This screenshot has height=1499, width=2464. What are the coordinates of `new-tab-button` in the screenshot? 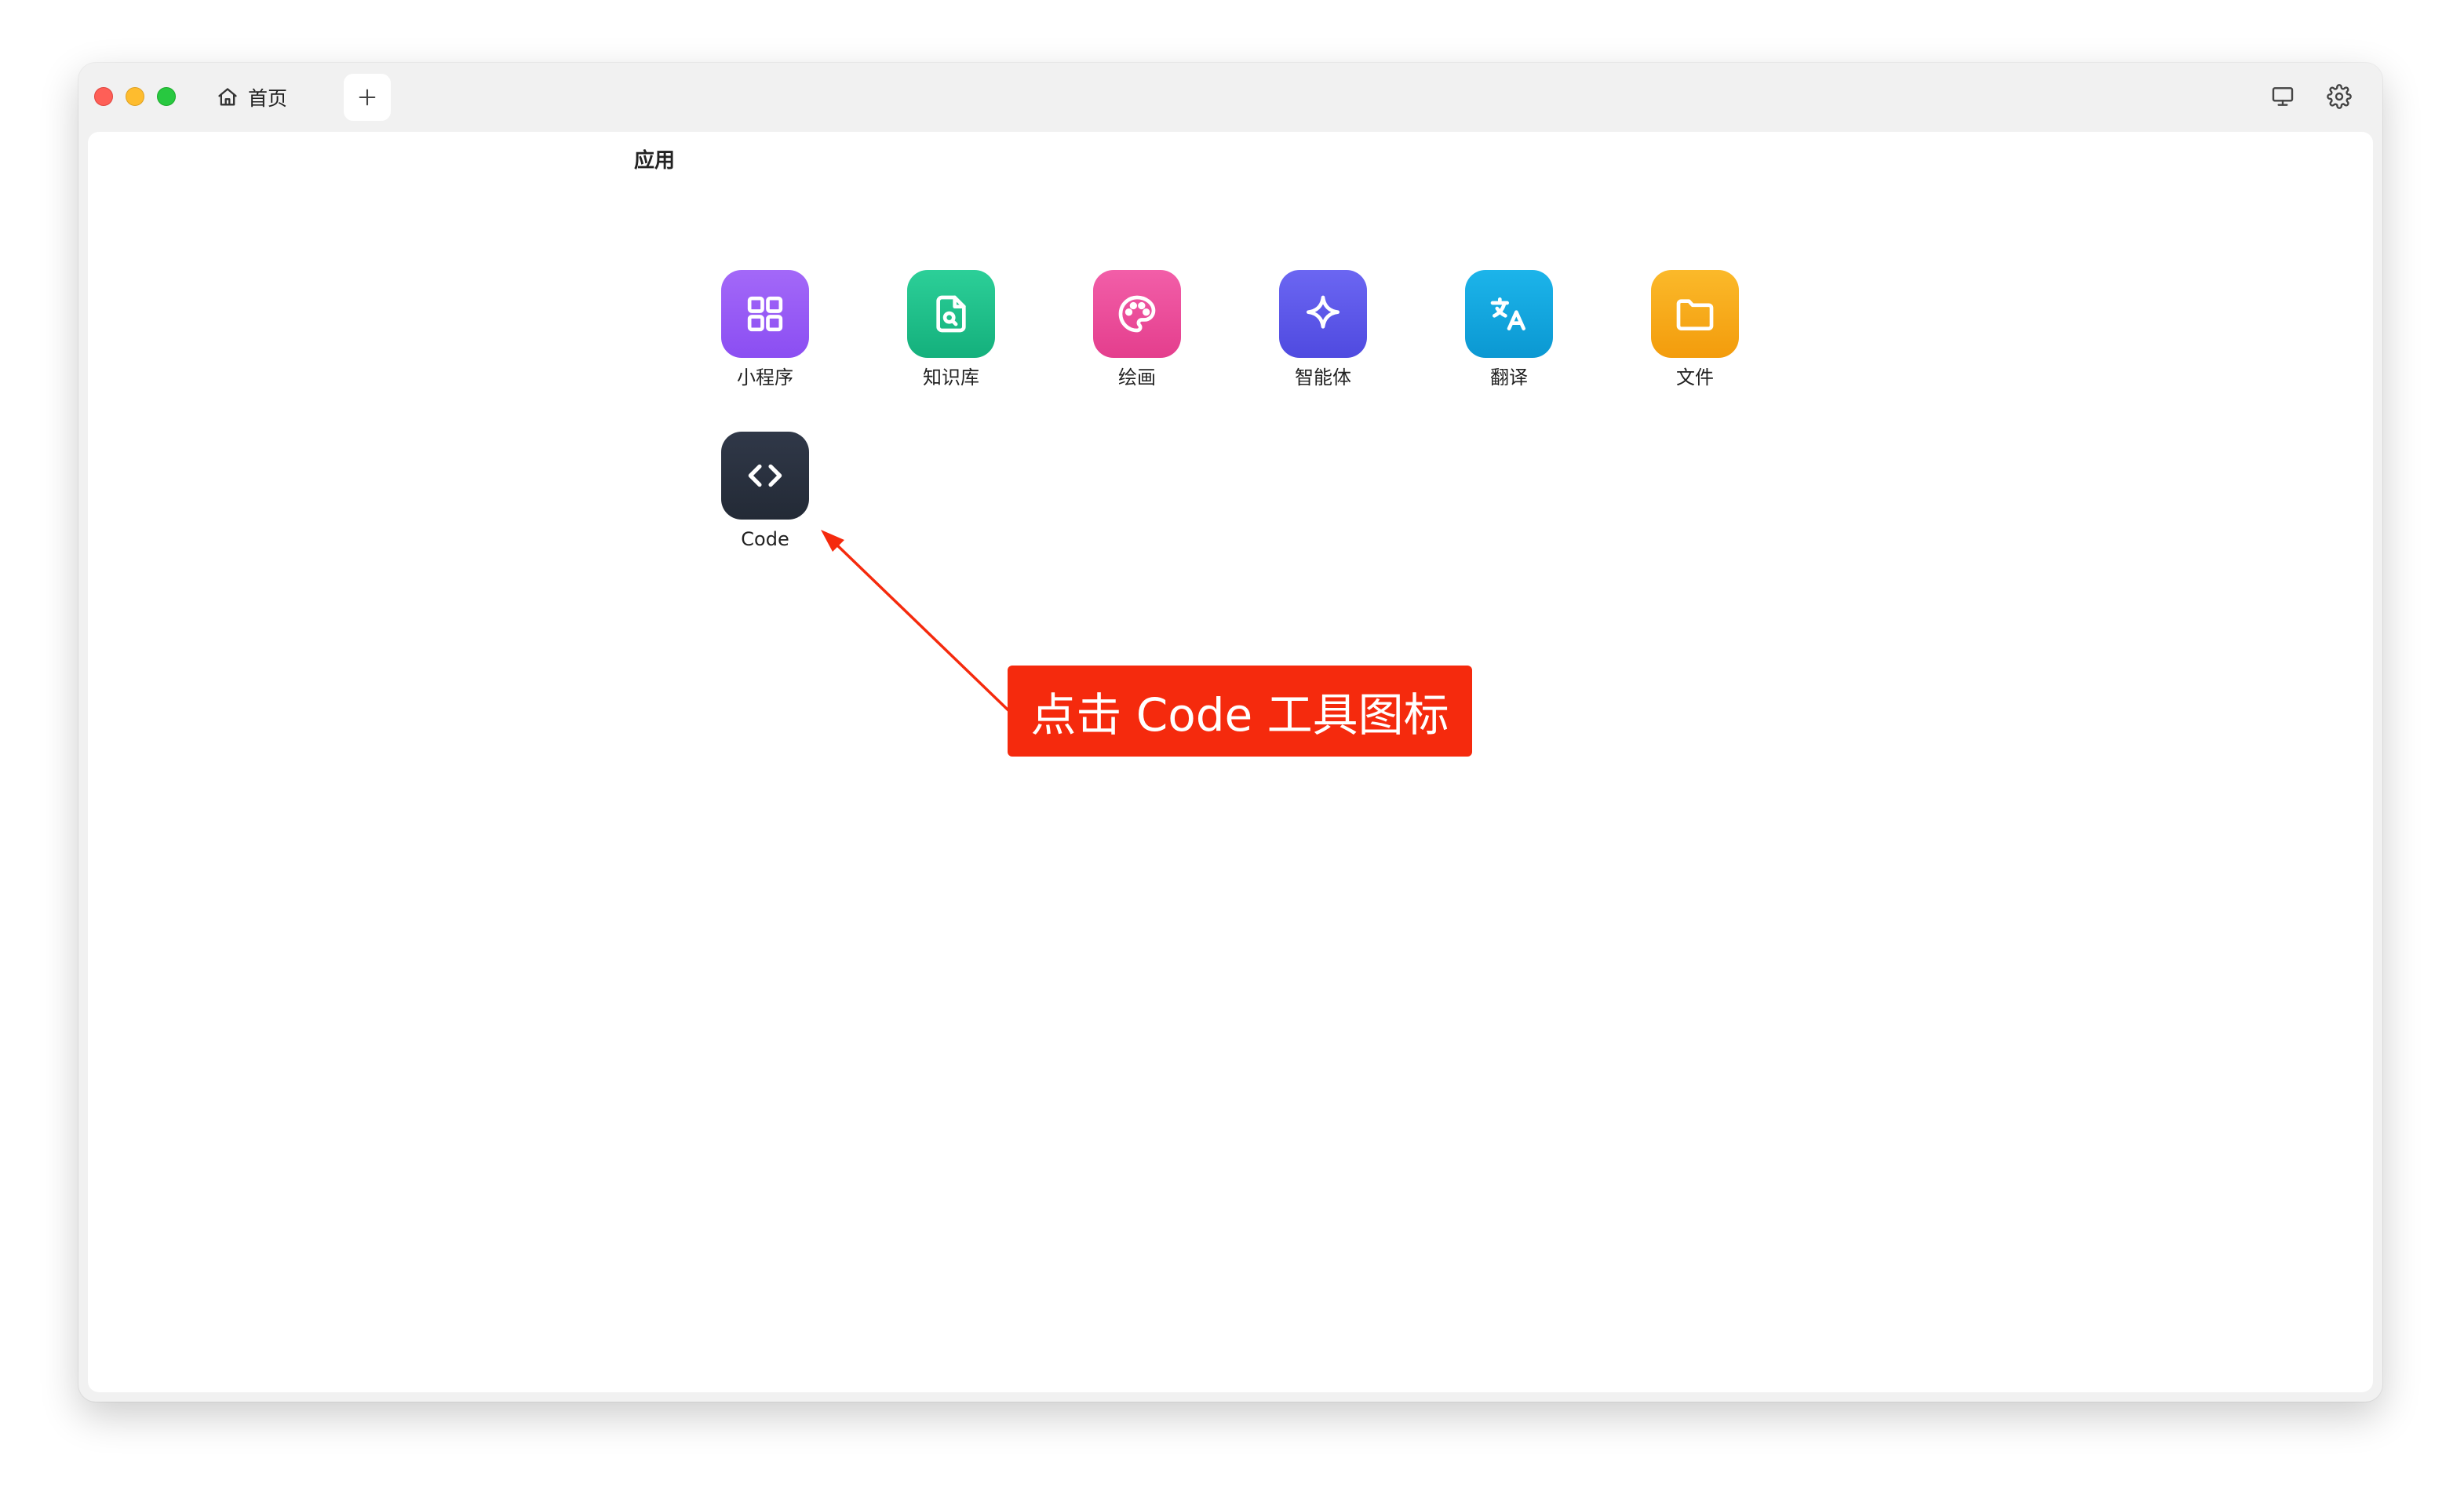 It's located at (367, 97).